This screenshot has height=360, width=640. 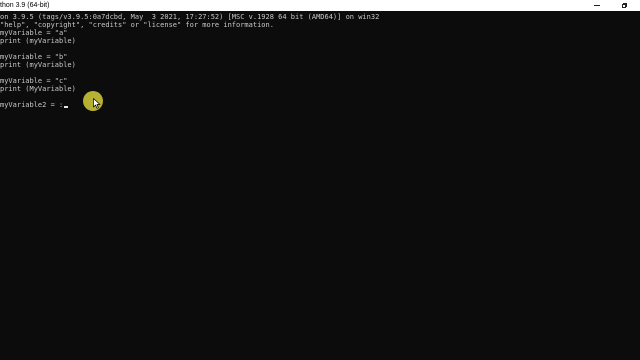 I want to click on window-title: thon 3.9 (64-bit), so click(x=25, y=5).